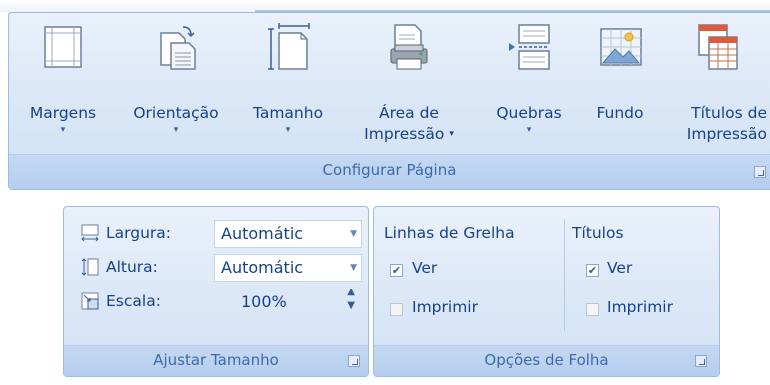 The width and height of the screenshot is (770, 385). What do you see at coordinates (396, 270) in the screenshot?
I see `gridlines-view-checkbox: ✔` at bounding box center [396, 270].